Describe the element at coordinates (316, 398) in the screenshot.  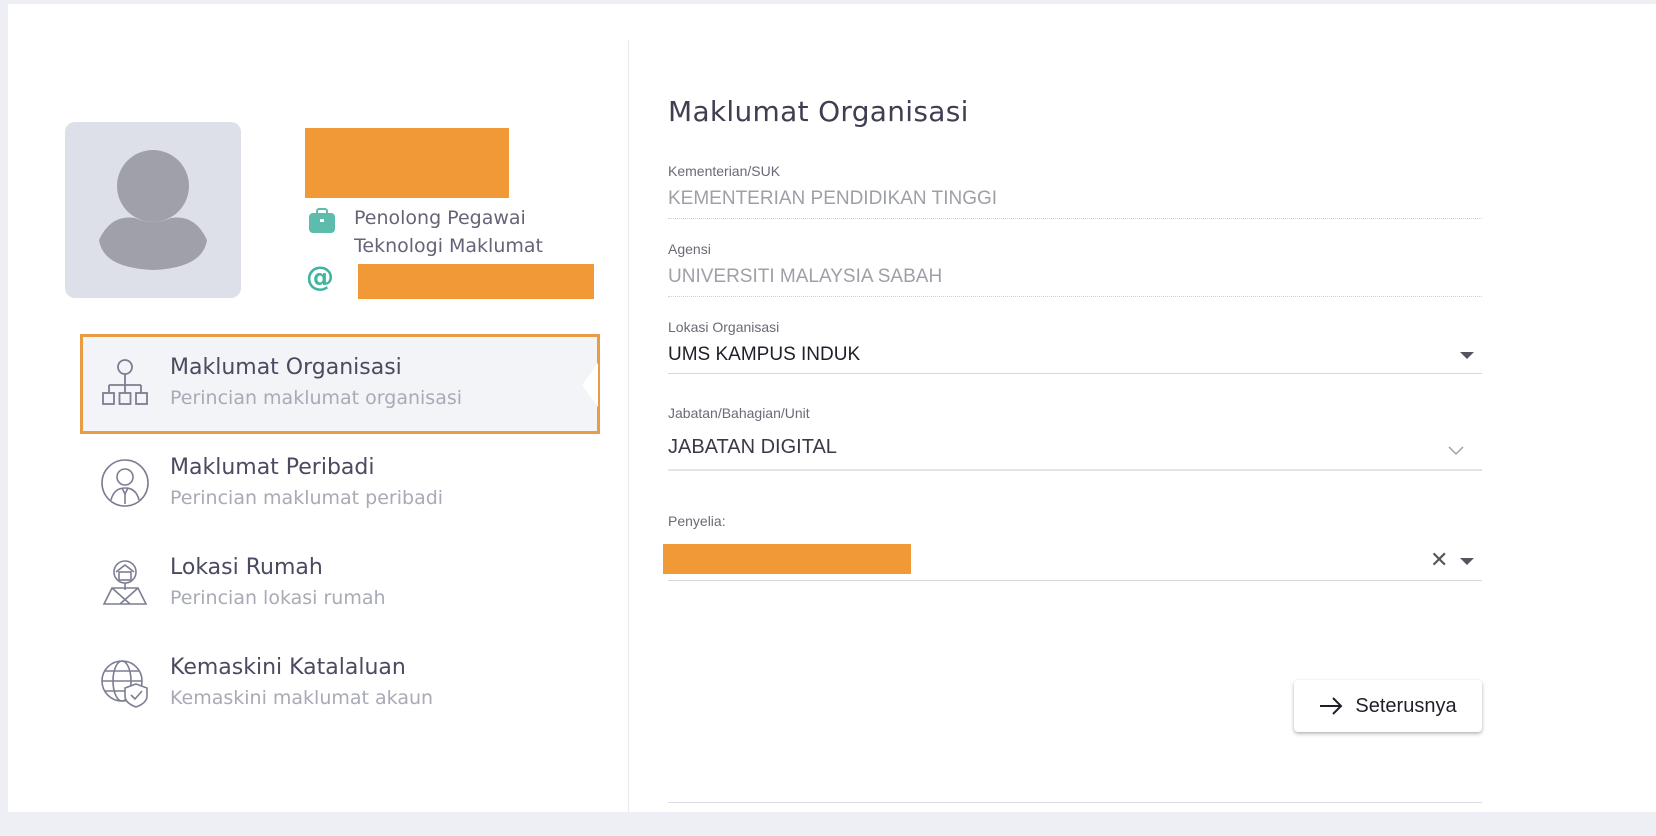
I see `menu-item-subtitle: Perincian maklumat organisasi` at that location.